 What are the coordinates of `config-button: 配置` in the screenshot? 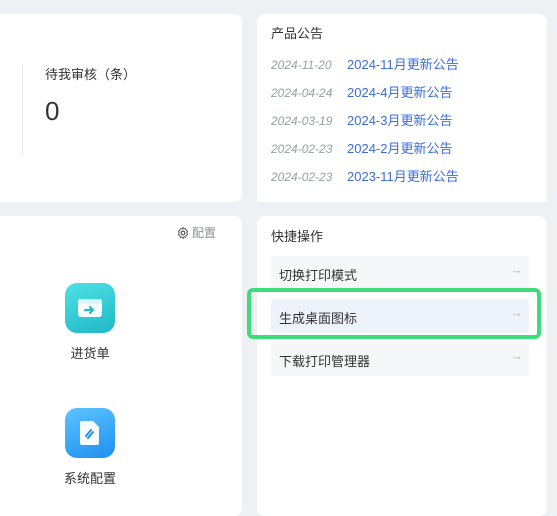 It's located at (196, 232).